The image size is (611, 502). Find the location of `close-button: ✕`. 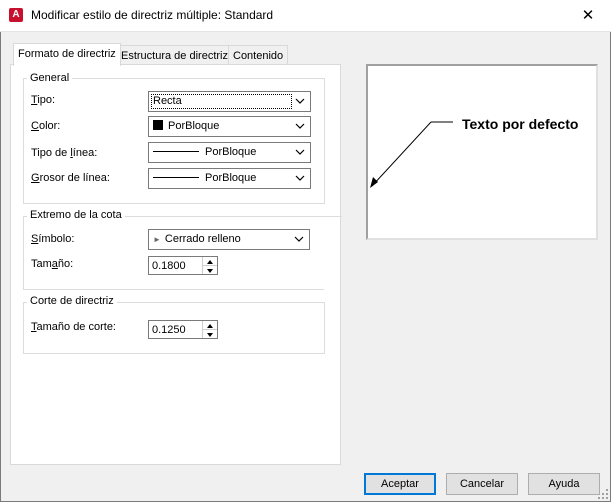

close-button: ✕ is located at coordinates (588, 15).